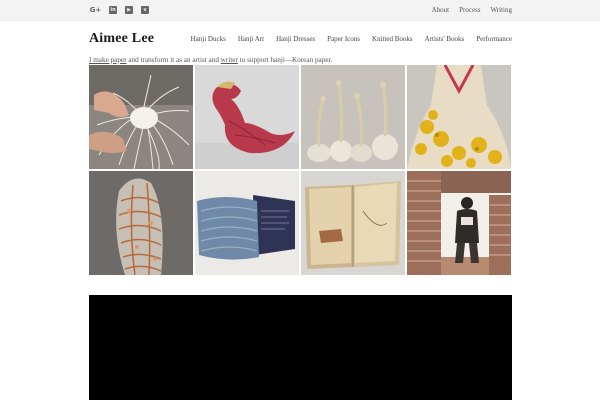 This screenshot has width=600, height=400. I want to click on nav-item-hanji-art: Hanji Art, so click(251, 39).